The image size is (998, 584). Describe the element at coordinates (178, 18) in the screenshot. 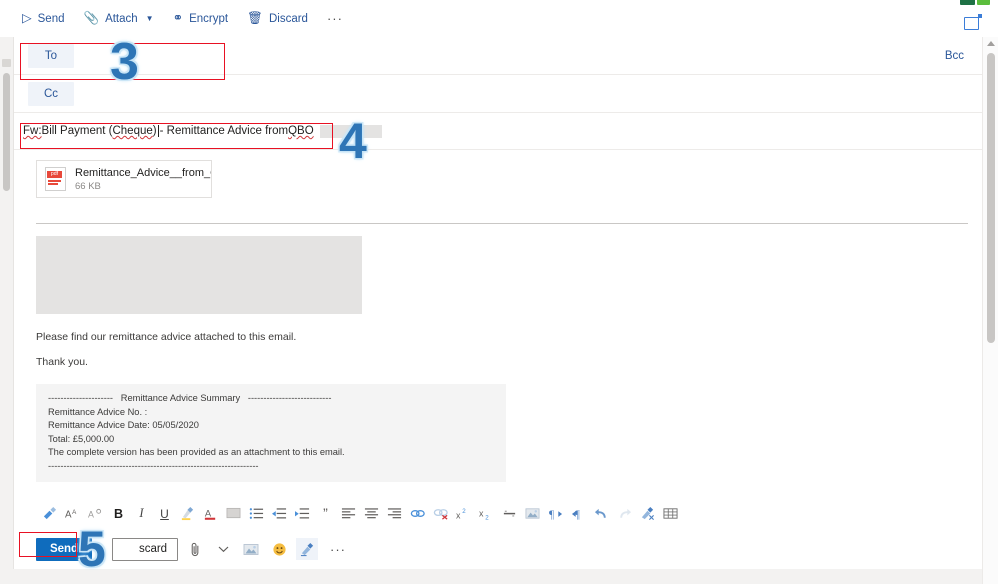

I see `encrypt-shield-icon: ⚭` at that location.